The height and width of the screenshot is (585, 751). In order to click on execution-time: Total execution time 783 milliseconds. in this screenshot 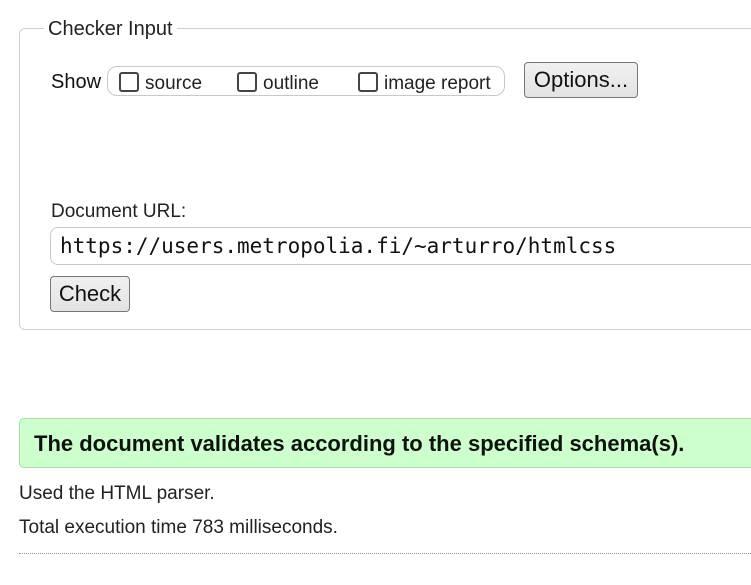, I will do `click(178, 527)`.